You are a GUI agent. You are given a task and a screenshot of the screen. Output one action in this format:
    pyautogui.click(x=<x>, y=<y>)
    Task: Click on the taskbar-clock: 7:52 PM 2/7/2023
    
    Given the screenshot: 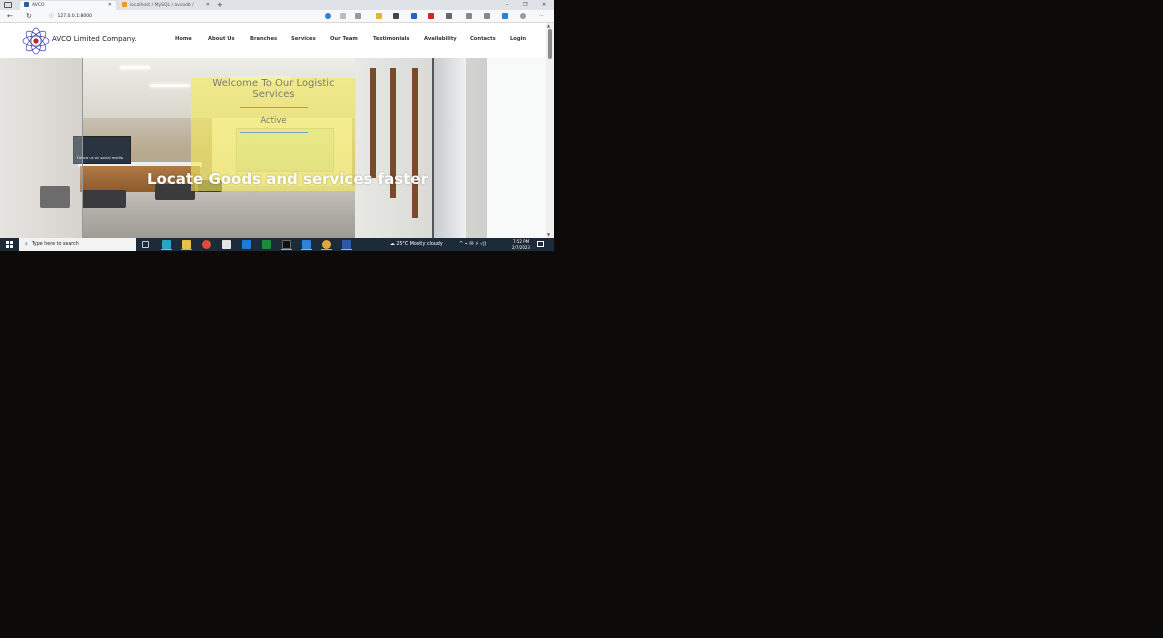 What is the action you would take?
    pyautogui.click(x=521, y=244)
    